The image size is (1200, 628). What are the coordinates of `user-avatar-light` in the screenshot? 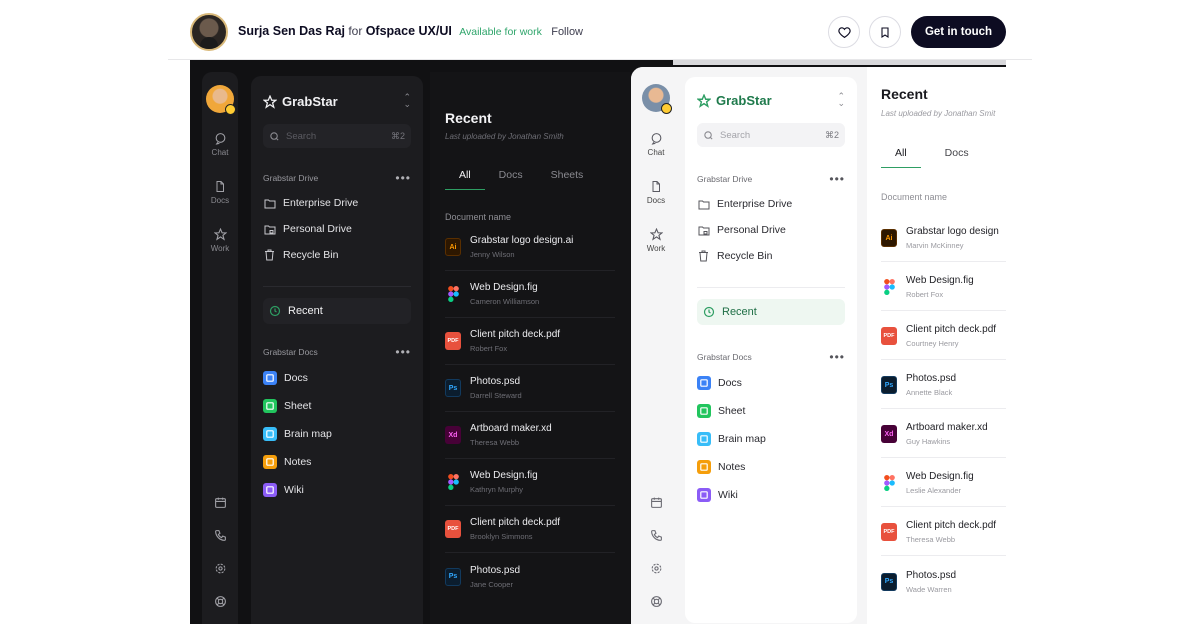 It's located at (657, 99).